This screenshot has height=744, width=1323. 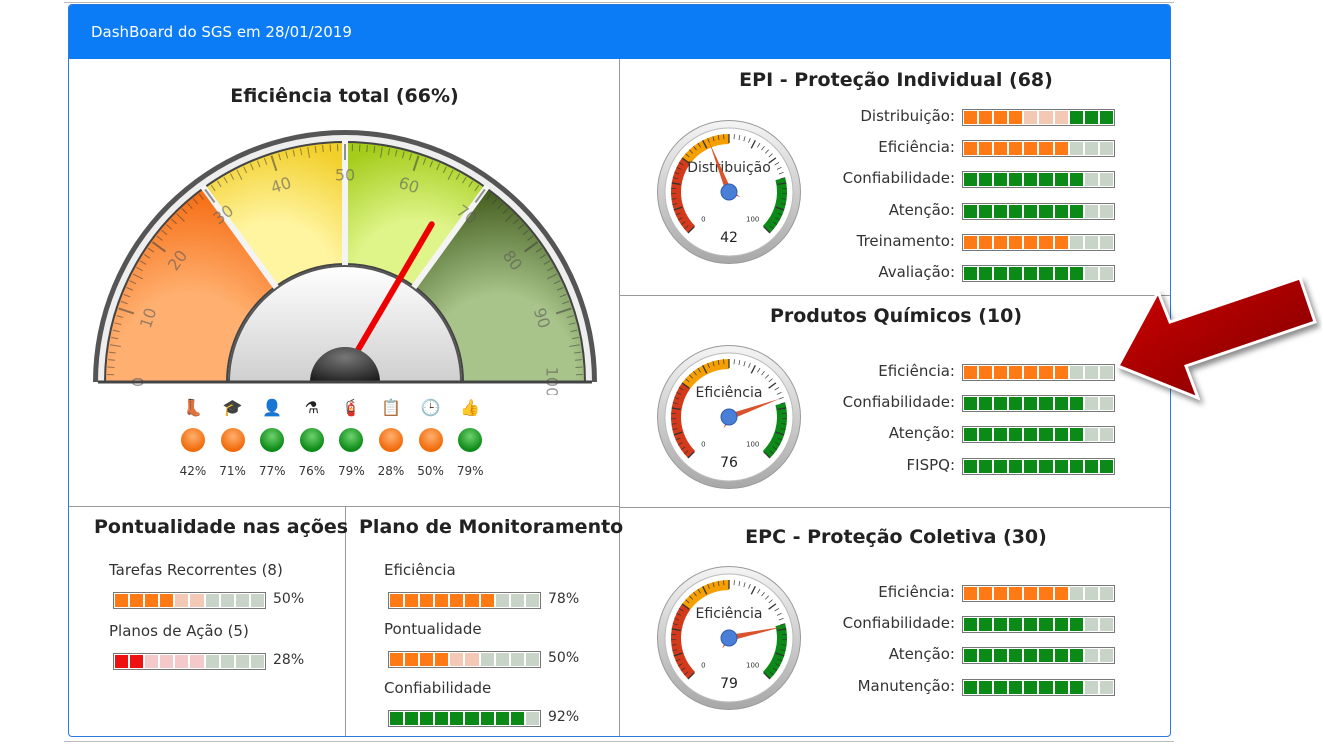 I want to click on user-check-icon: 👤, so click(x=272, y=407).